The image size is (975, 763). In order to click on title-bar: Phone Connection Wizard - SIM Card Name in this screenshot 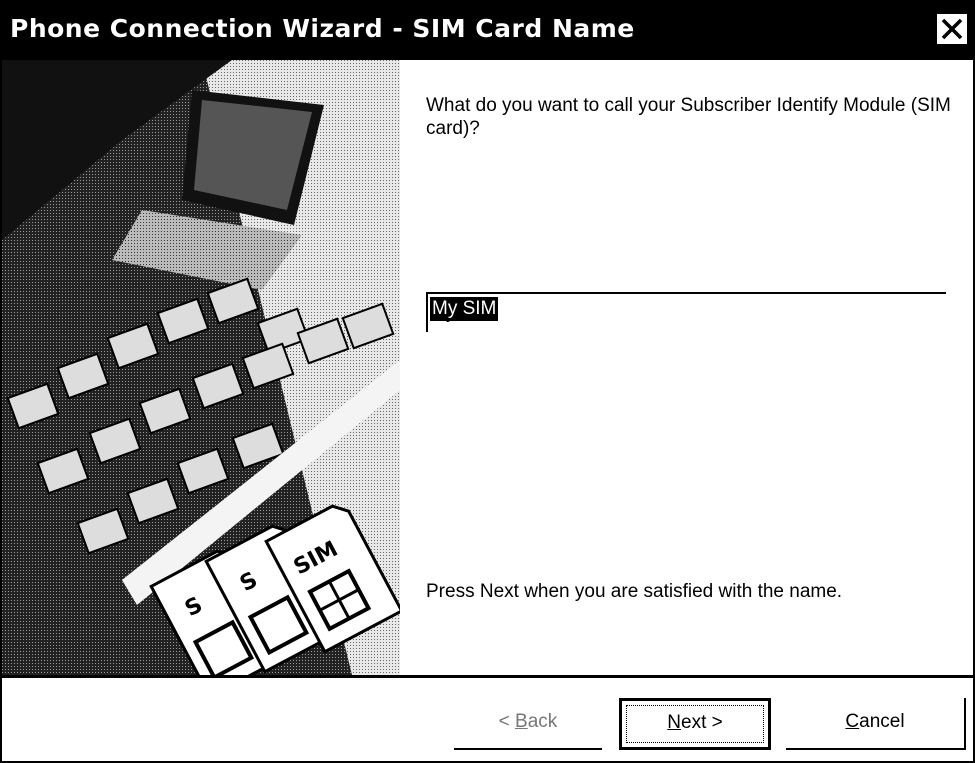, I will do `click(487, 31)`.